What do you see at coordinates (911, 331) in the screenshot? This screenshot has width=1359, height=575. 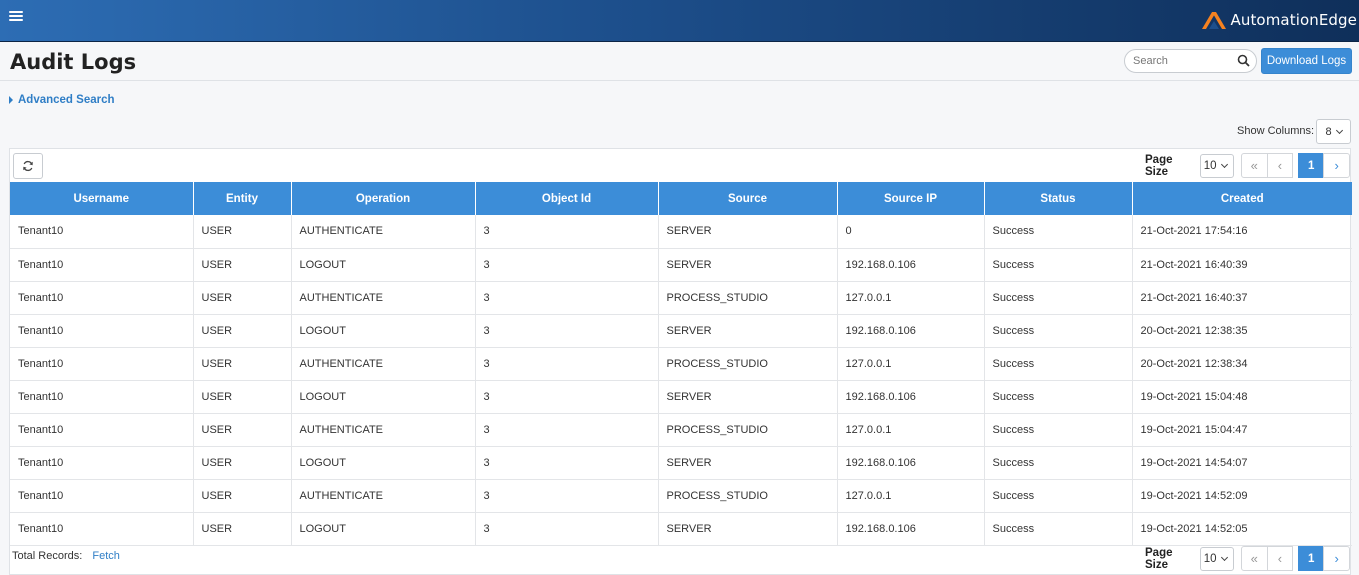 I see `table-cell: 192.168.0.106` at bounding box center [911, 331].